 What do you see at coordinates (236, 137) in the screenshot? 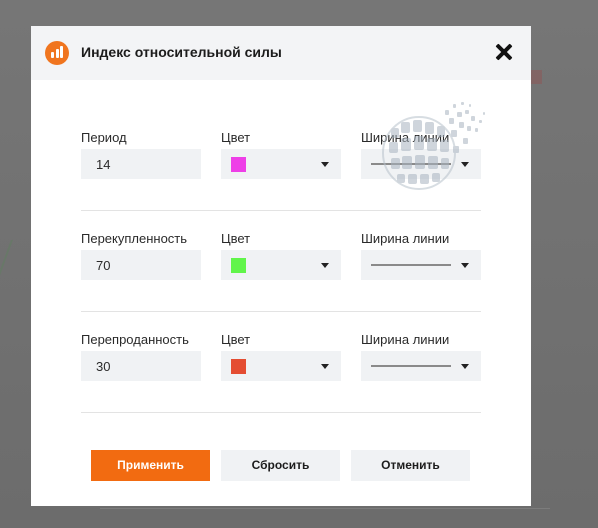
I see `period-color-label: Цвет` at bounding box center [236, 137].